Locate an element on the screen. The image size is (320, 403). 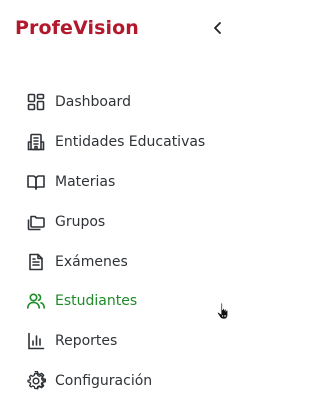
hand-pointer-cursor-icon is located at coordinates (222, 311).